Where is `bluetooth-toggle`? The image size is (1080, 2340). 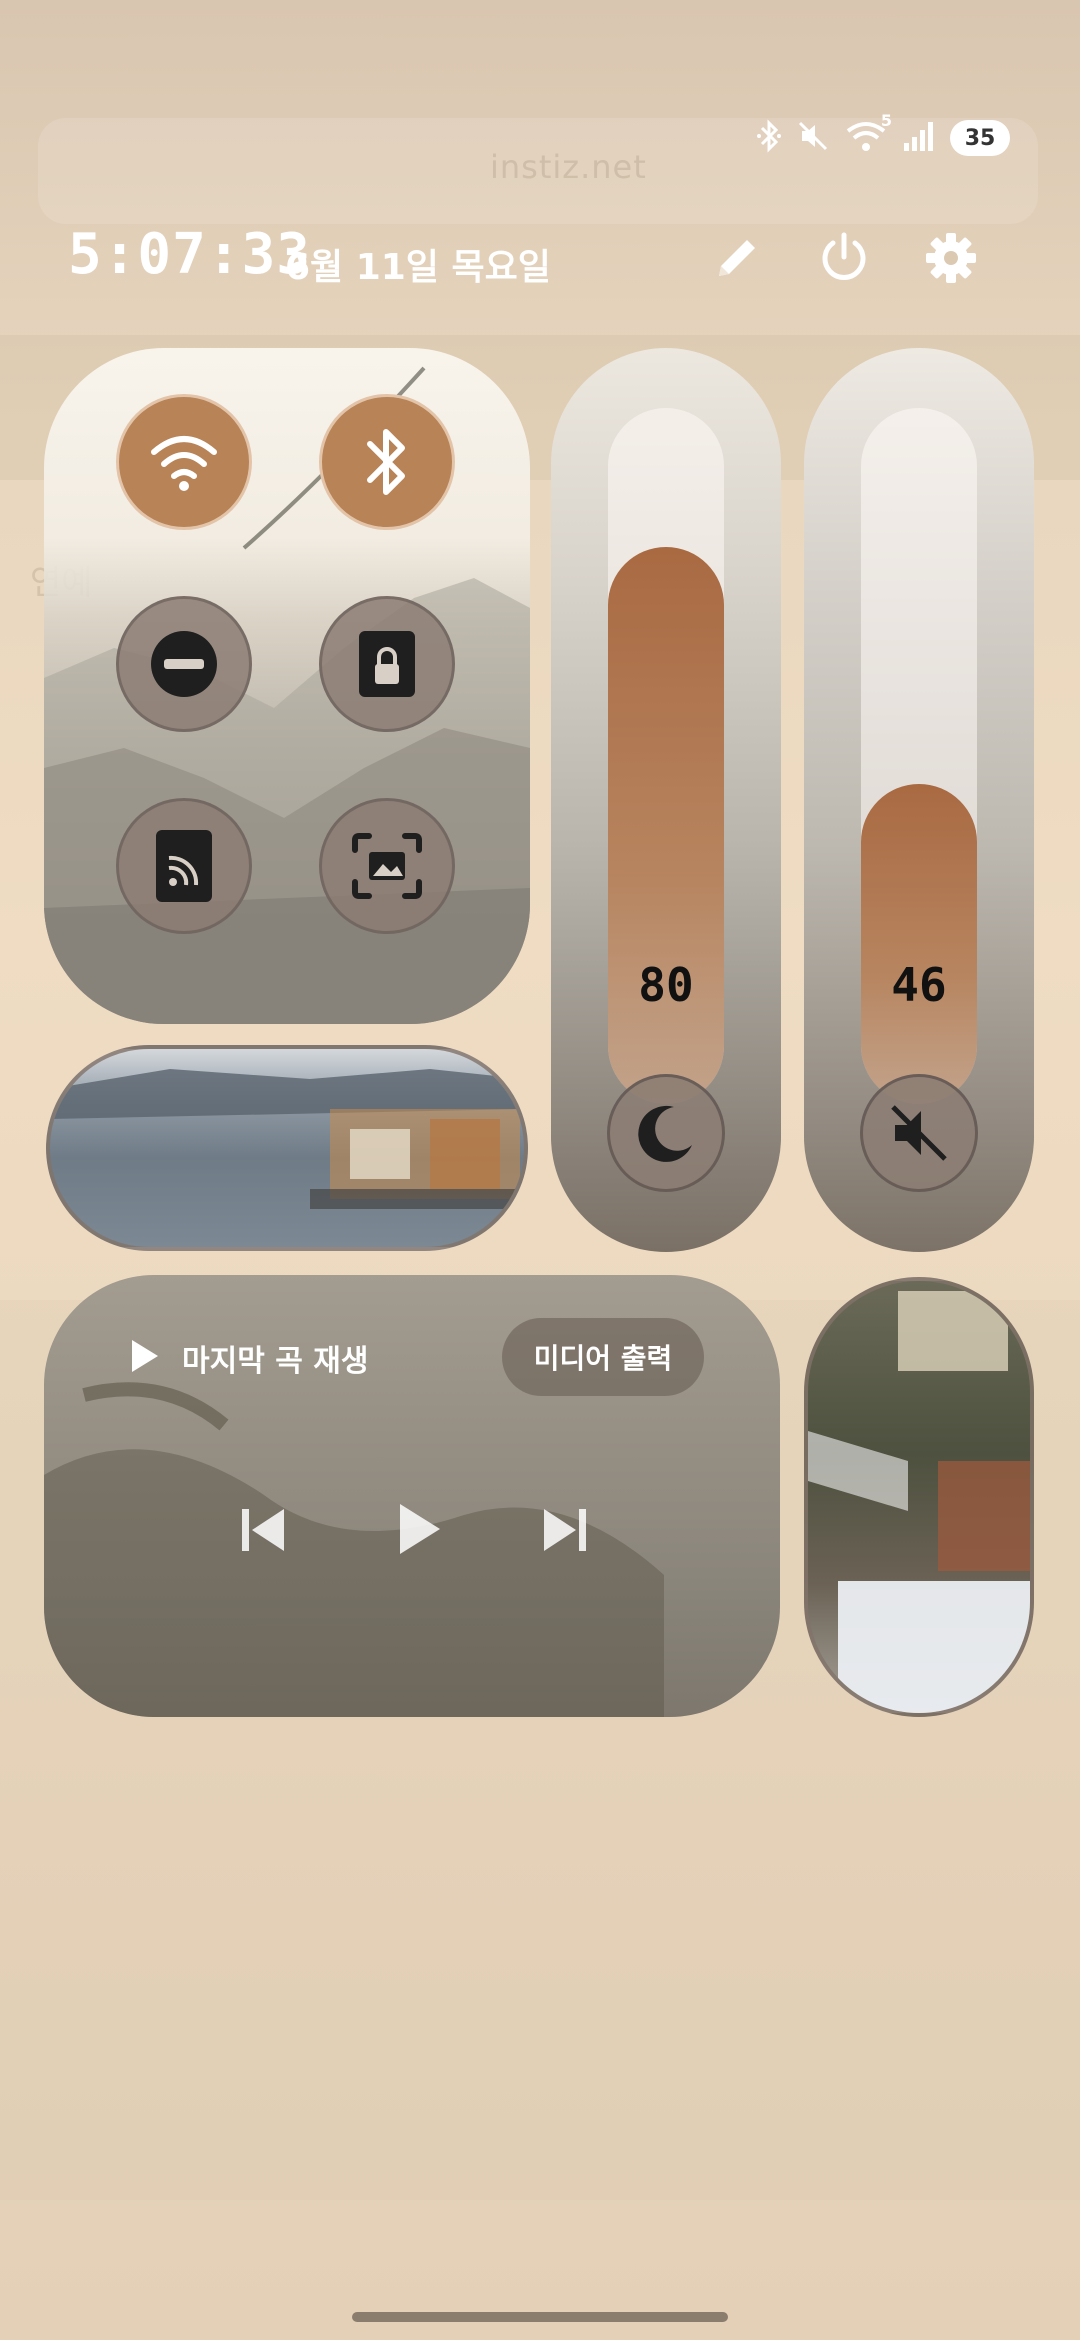
bluetooth-toggle is located at coordinates (387, 462).